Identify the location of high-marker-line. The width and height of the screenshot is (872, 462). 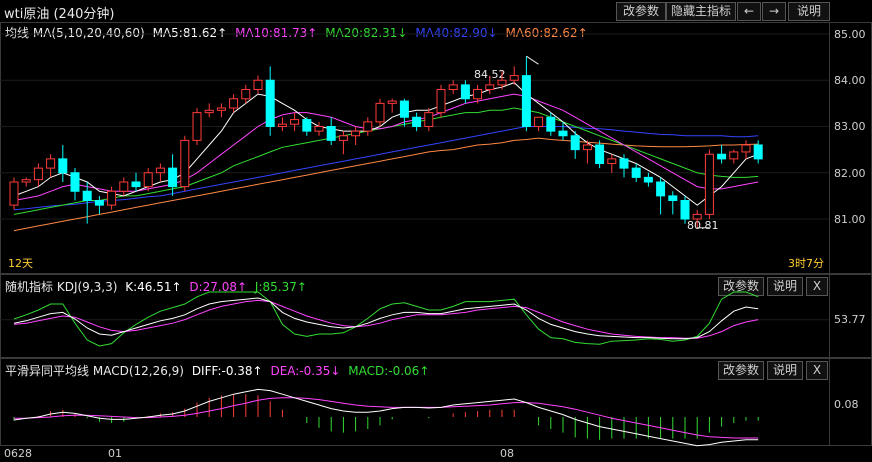
(532, 60).